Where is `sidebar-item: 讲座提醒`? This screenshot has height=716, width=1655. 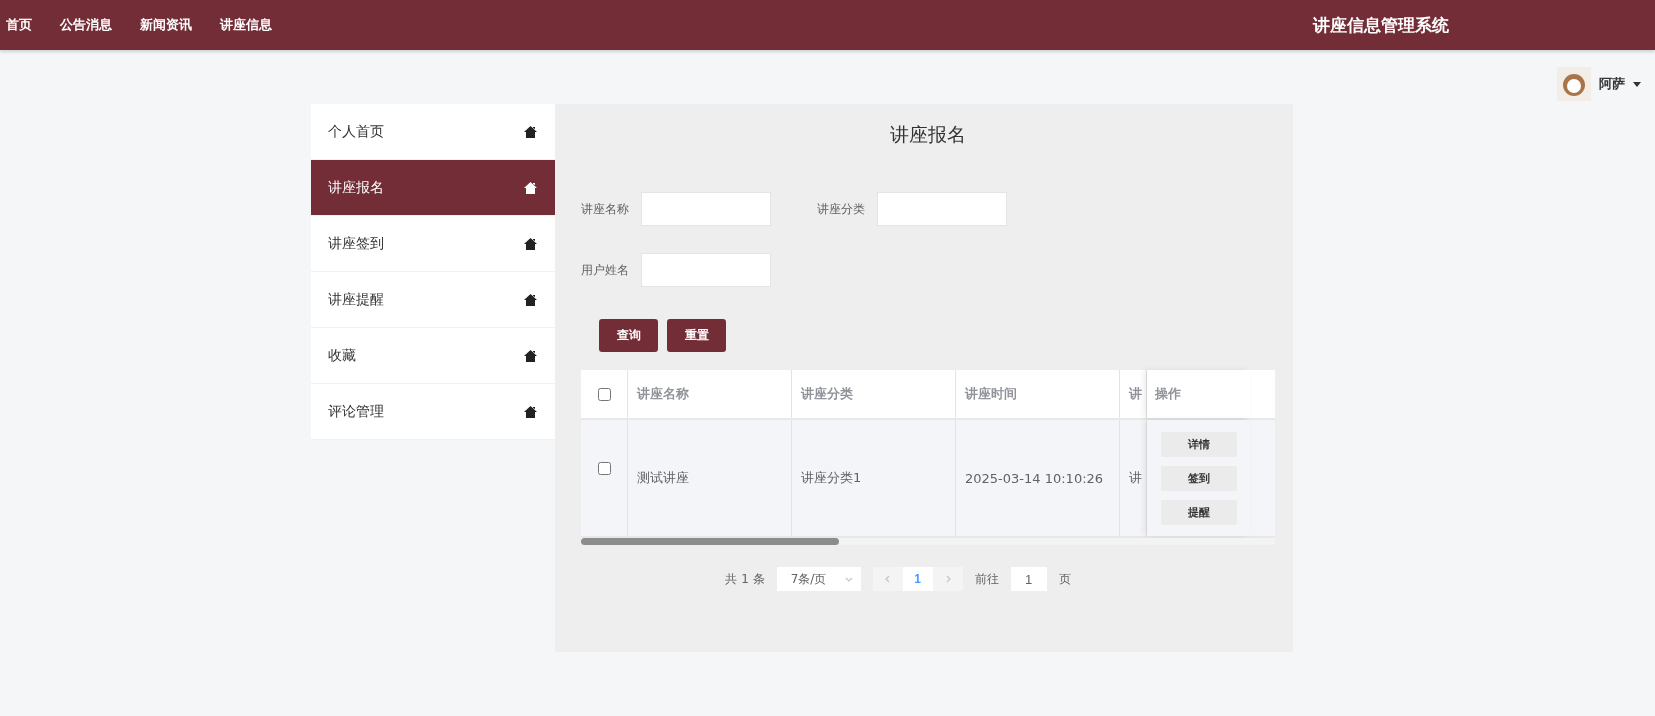 sidebar-item: 讲座提醒 is located at coordinates (433, 300).